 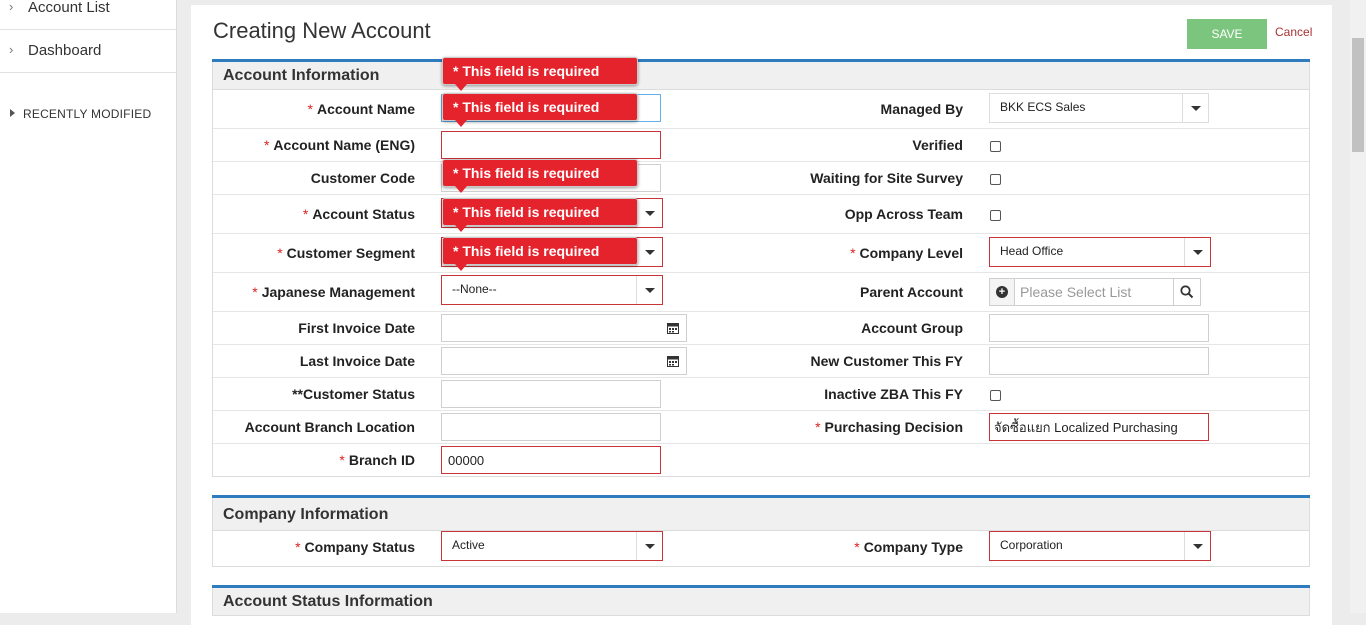 I want to click on new-customer-fy-input, so click(x=1099, y=361).